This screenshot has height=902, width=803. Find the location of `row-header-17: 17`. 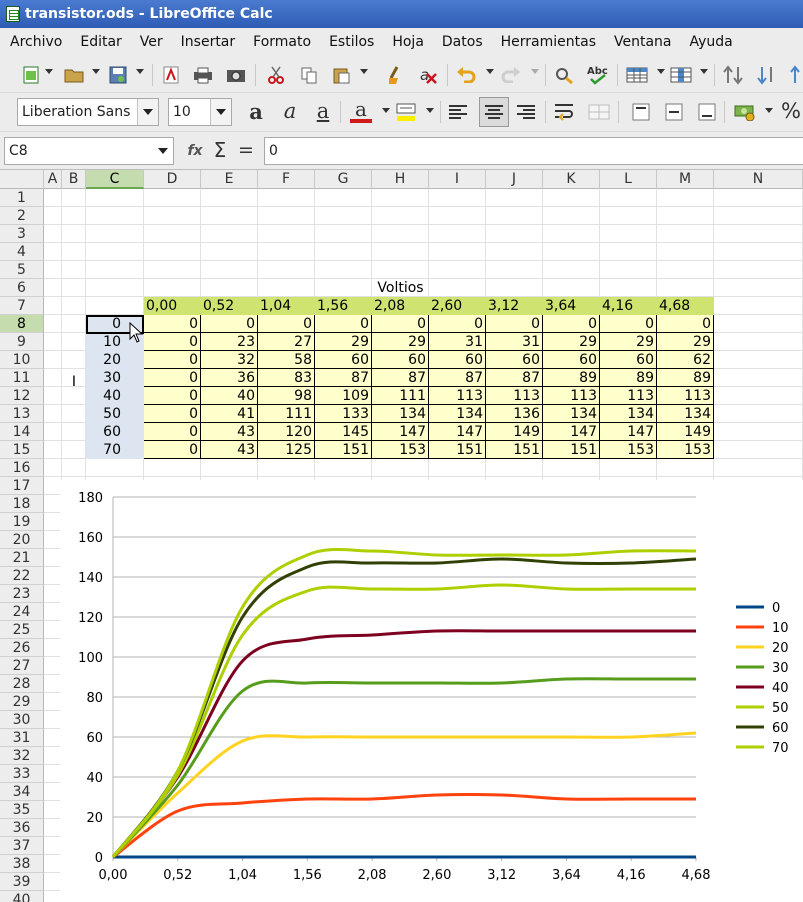

row-header-17: 17 is located at coordinates (22, 486).